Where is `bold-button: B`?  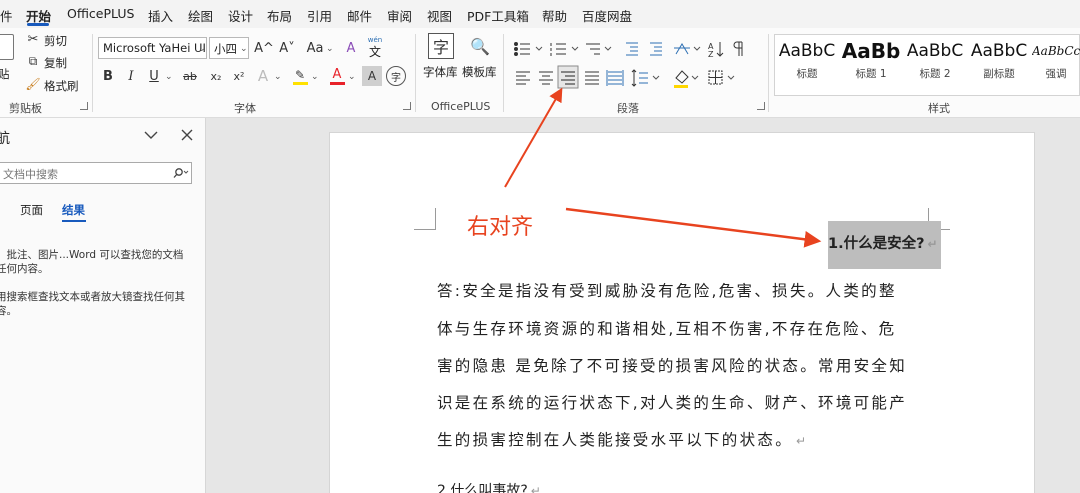 bold-button: B is located at coordinates (108, 76).